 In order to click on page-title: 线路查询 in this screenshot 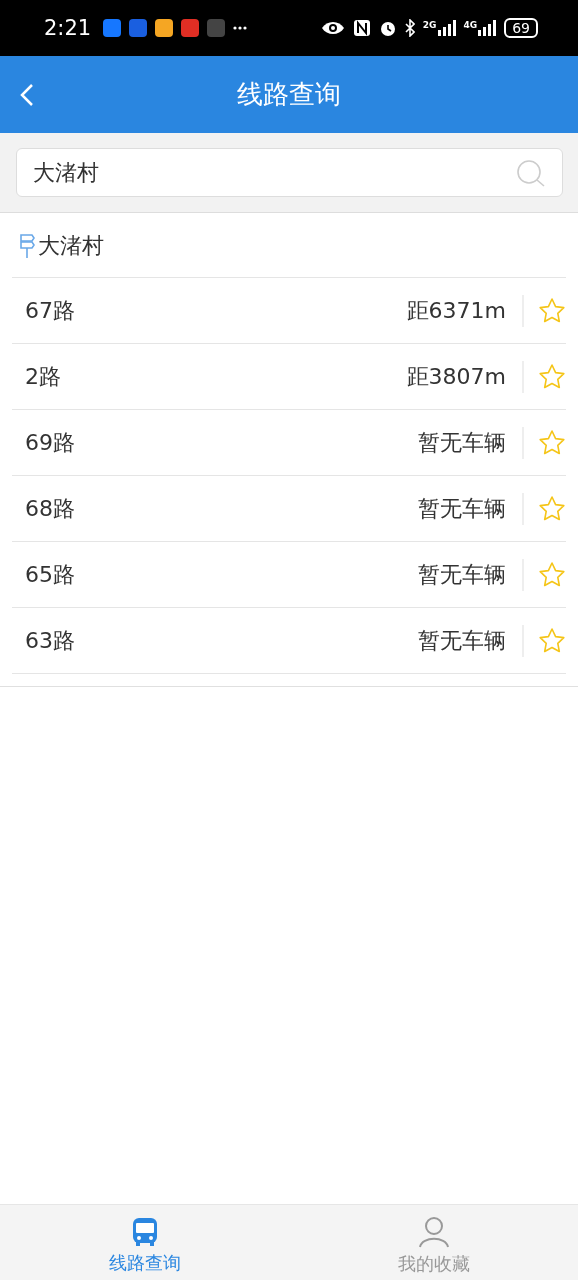, I will do `click(289, 94)`.